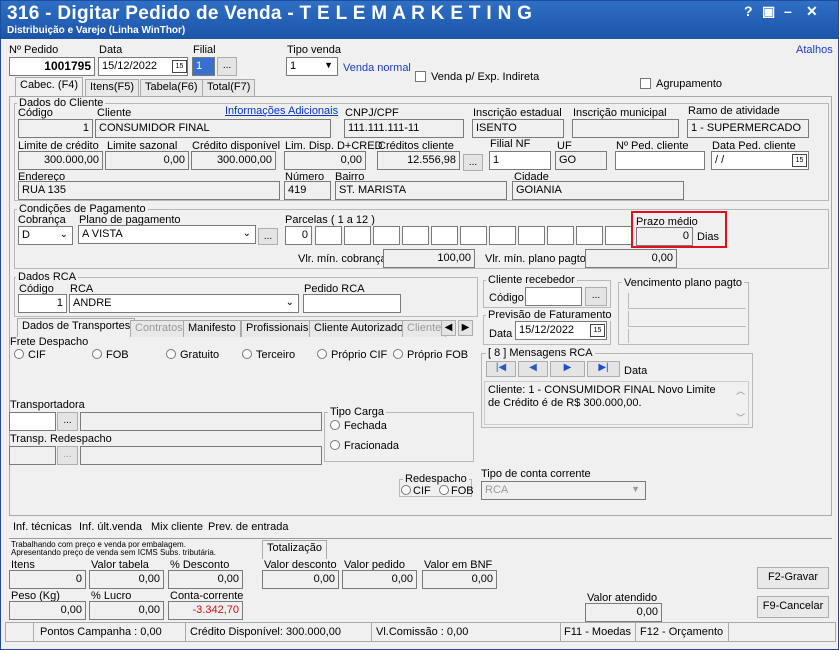 The width and height of the screenshot is (839, 650). What do you see at coordinates (55, 128) in the screenshot?
I see `cliente-codigo-field: 1` at bounding box center [55, 128].